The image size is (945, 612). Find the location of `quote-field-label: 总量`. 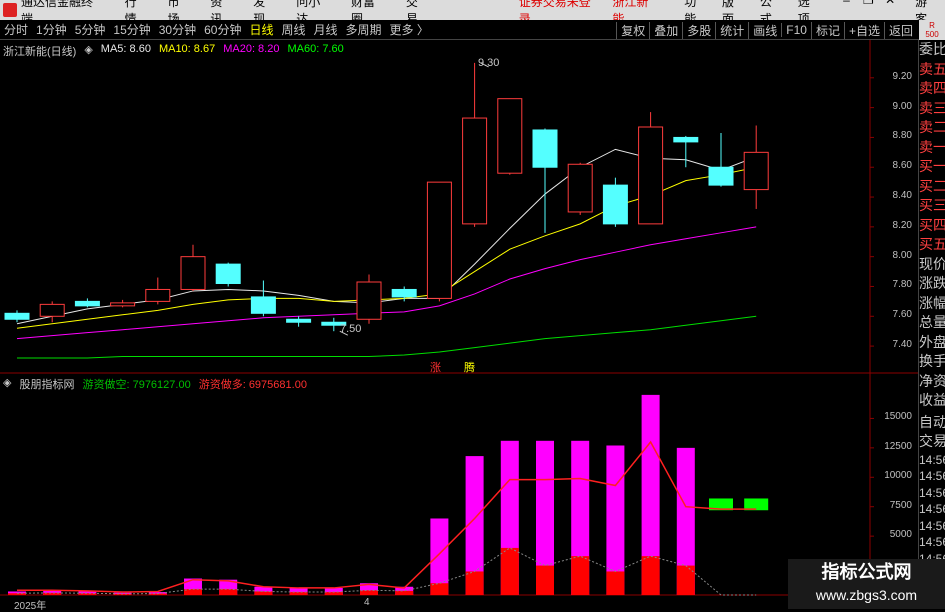

quote-field-label: 总量 is located at coordinates (932, 322).